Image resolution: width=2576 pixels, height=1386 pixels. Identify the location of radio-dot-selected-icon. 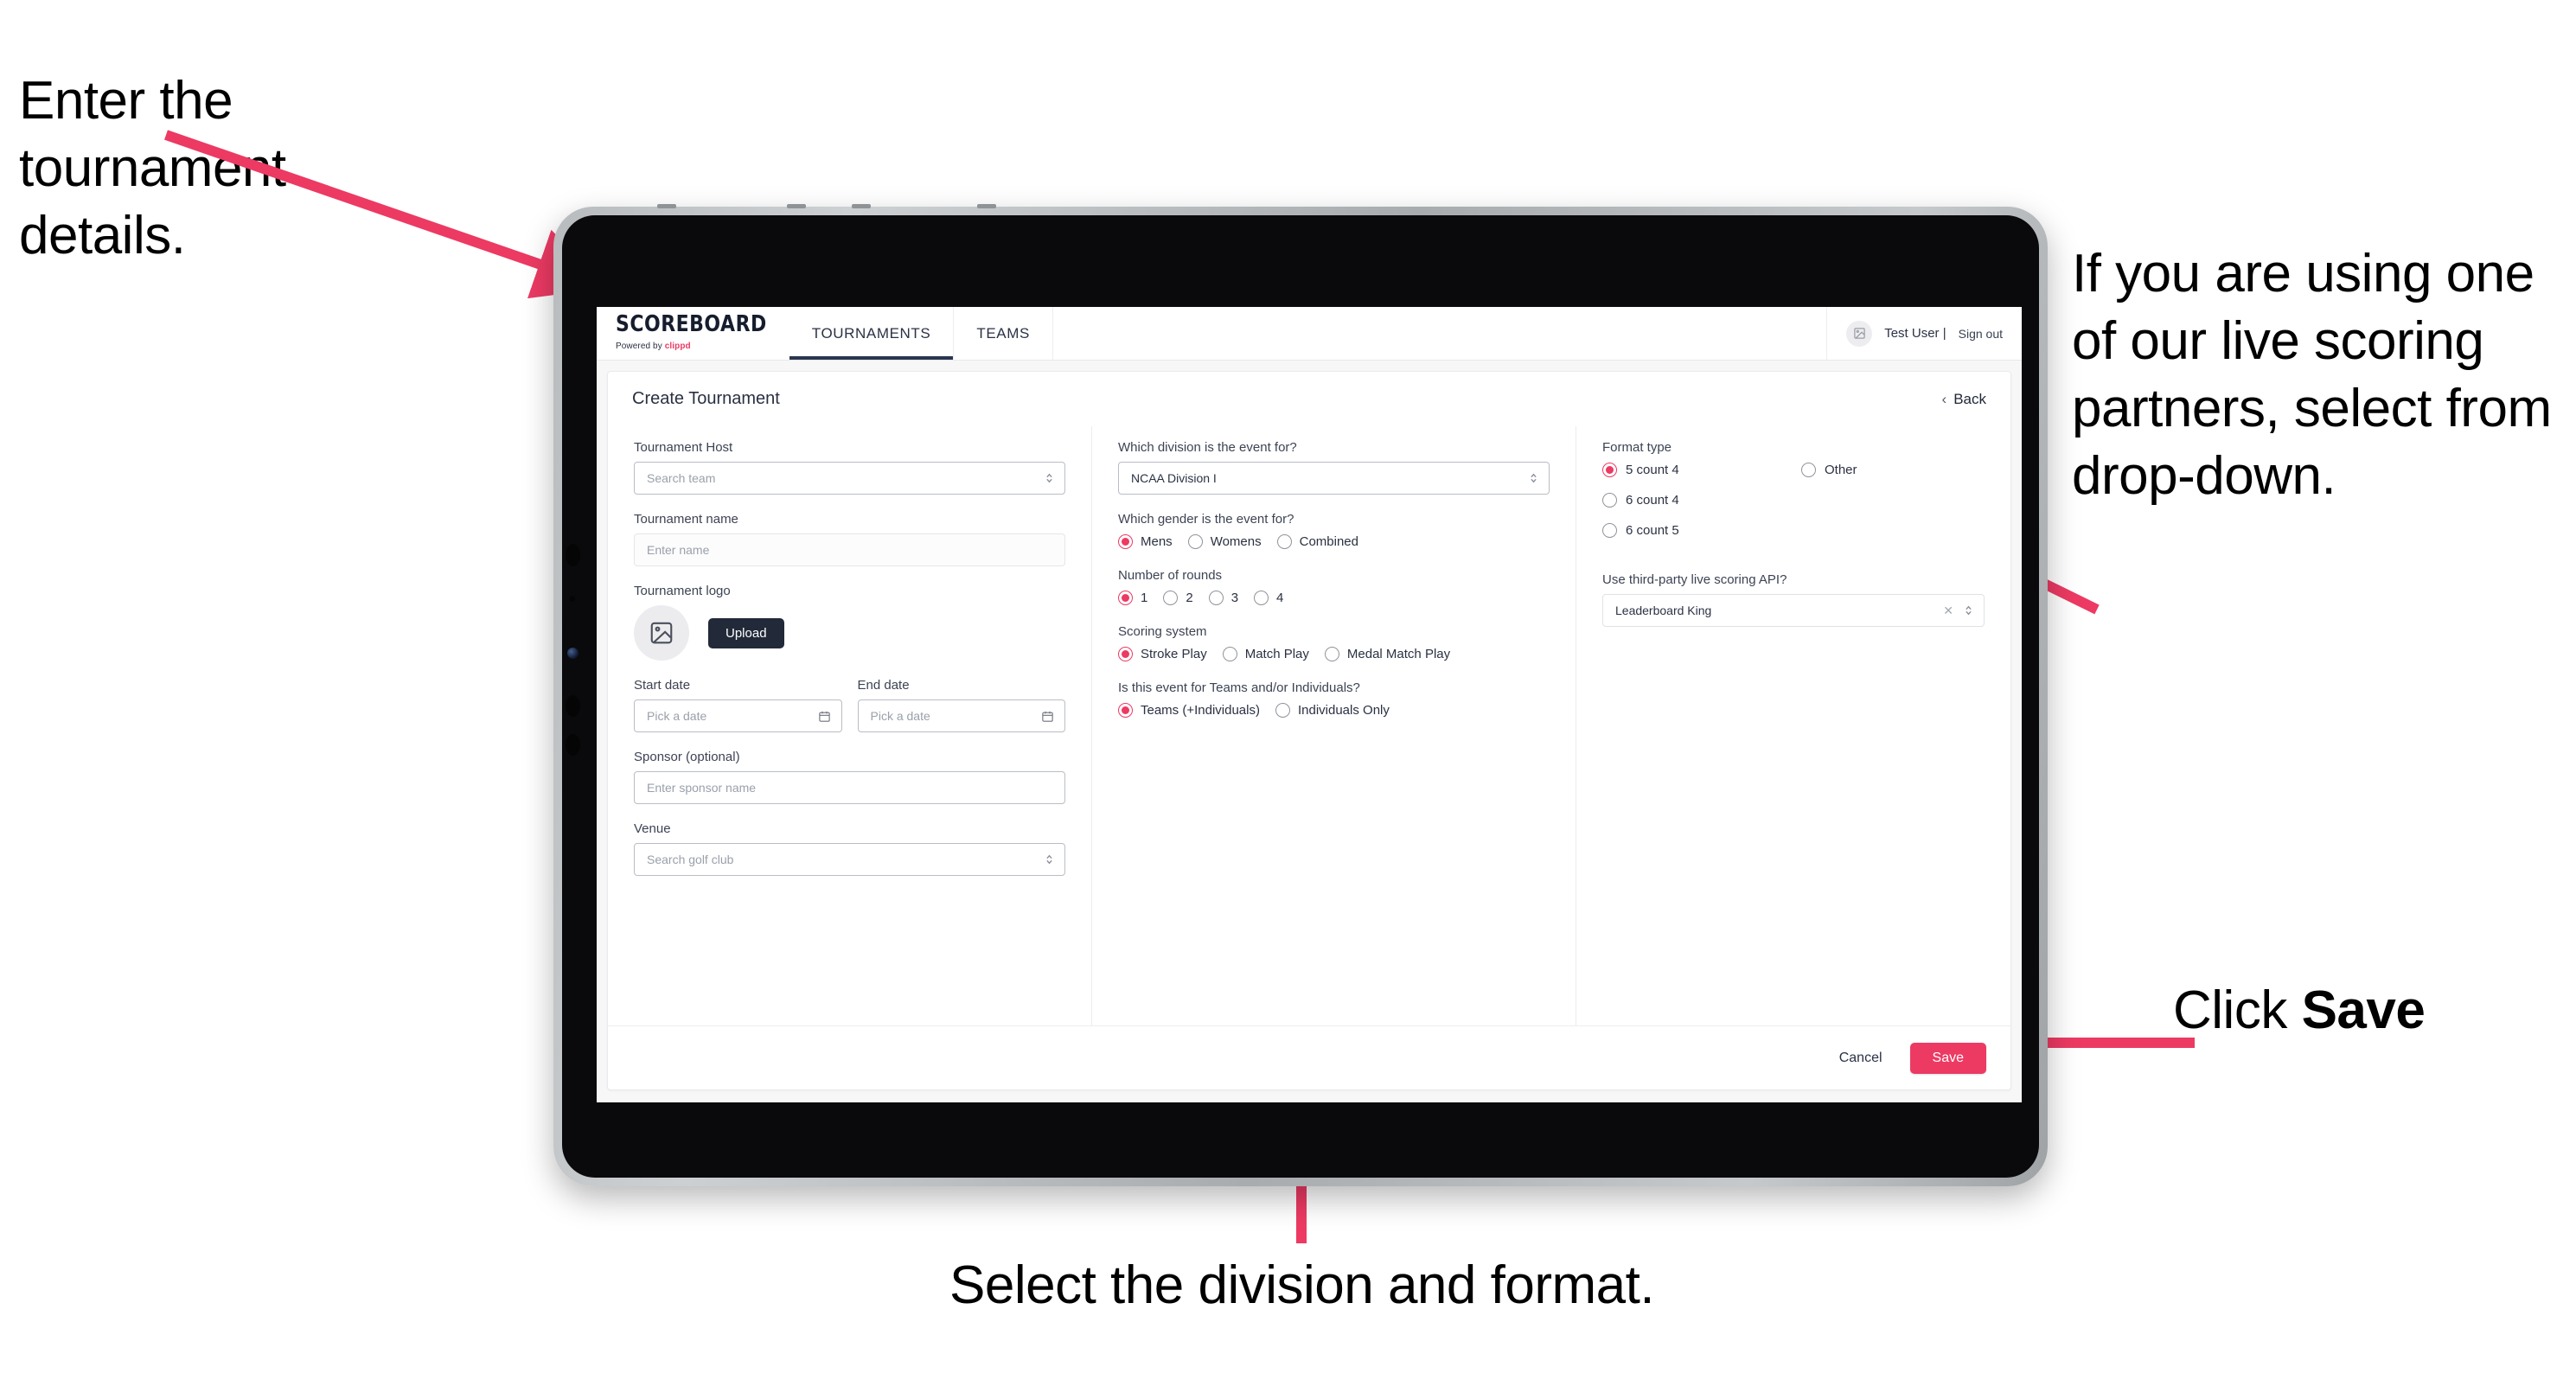
(1125, 598).